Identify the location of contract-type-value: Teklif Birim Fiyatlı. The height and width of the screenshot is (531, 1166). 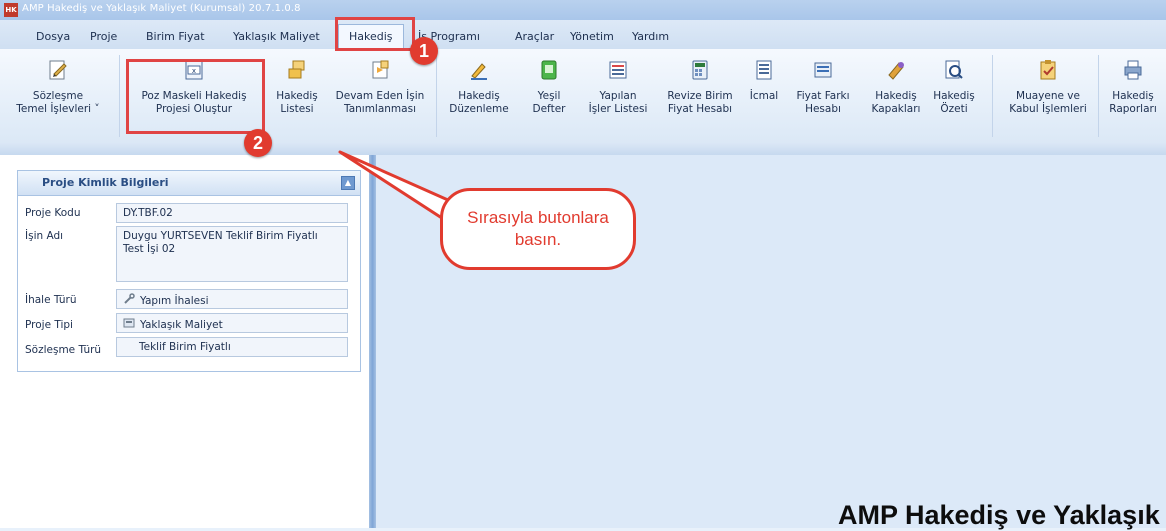
(232, 347).